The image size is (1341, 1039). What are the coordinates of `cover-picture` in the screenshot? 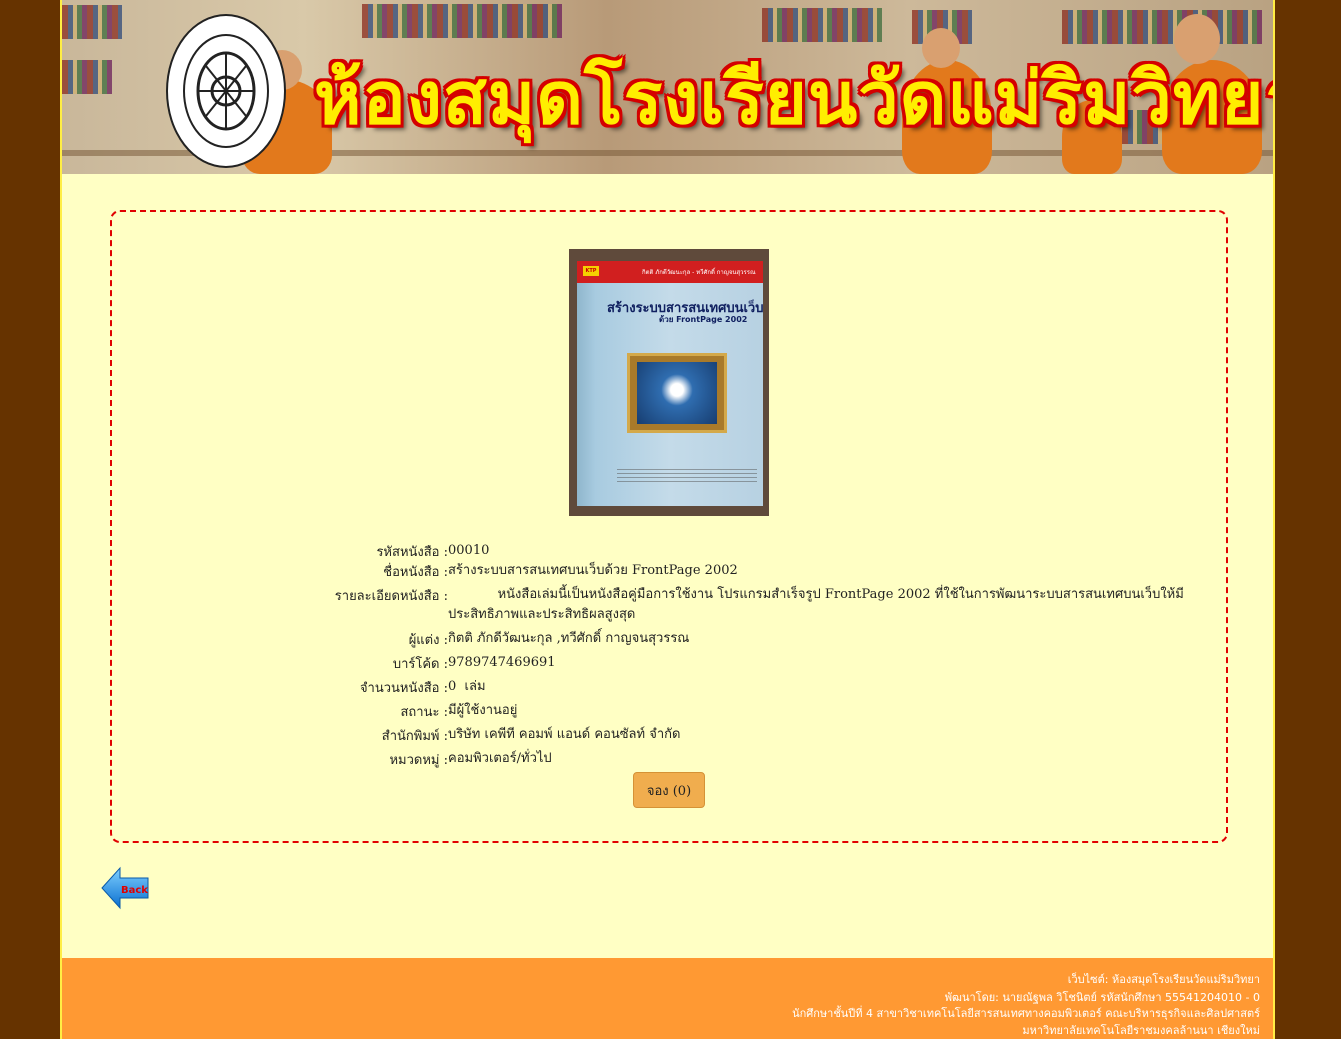 It's located at (677, 393).